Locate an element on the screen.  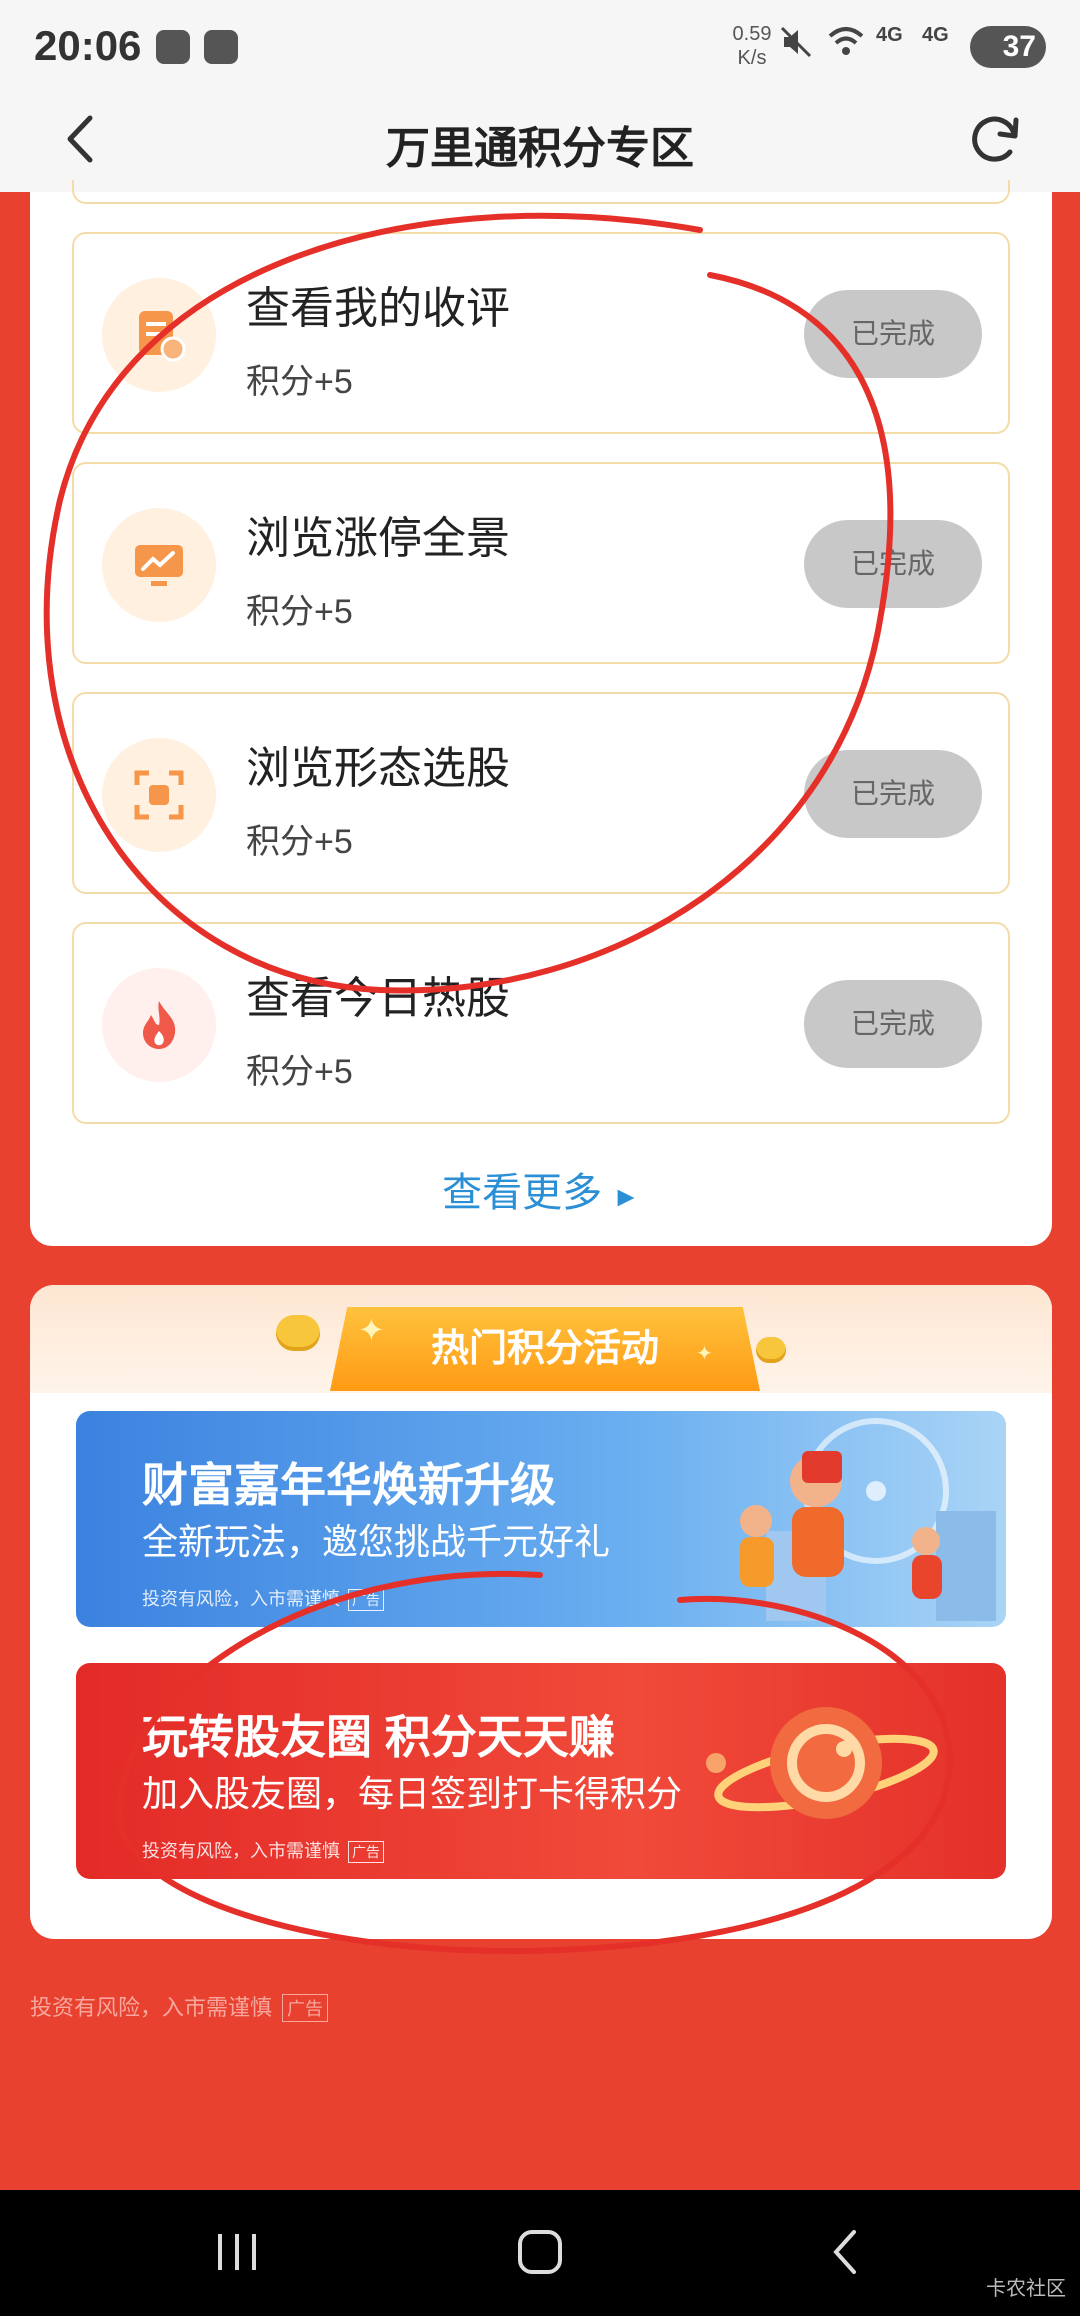
recent-apps-button is located at coordinates (237, 2252).